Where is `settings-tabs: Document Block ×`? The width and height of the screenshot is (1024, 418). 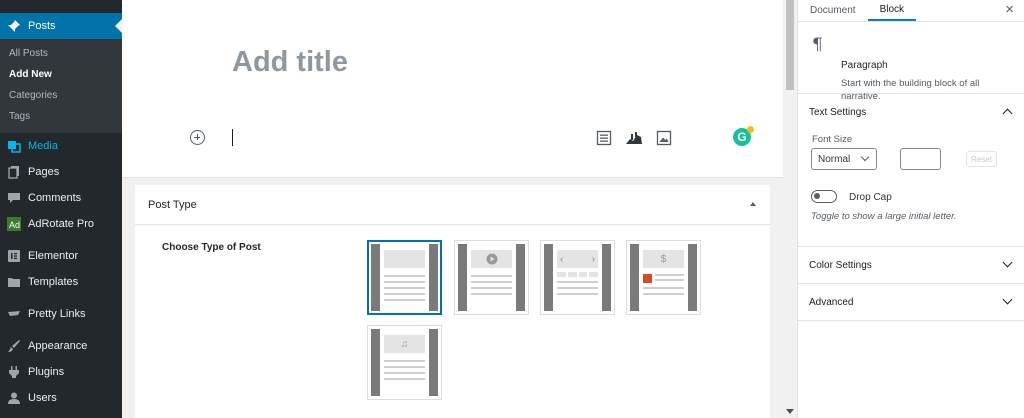 settings-tabs: Document Block × is located at coordinates (911, 11).